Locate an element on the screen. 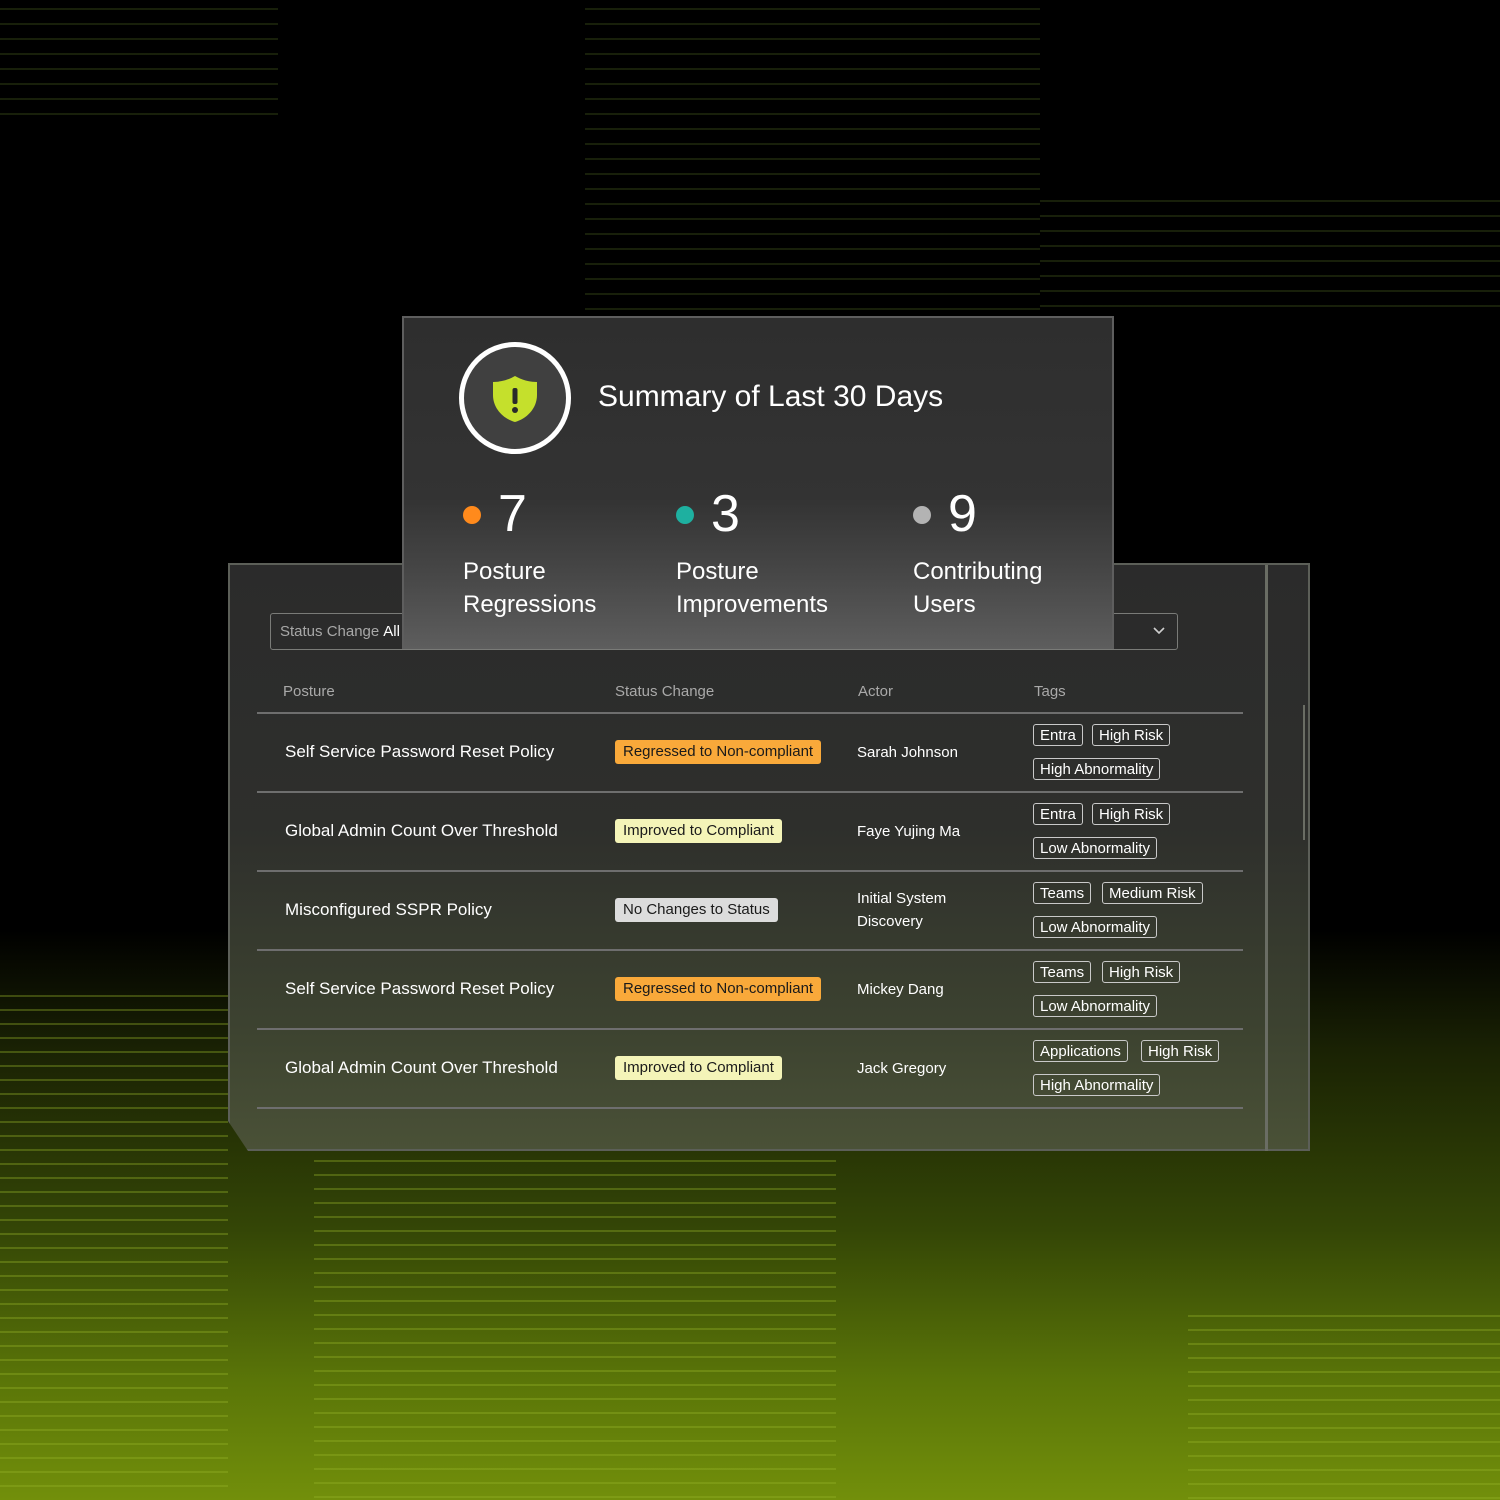 The image size is (1500, 1500). panel-scrollbar is located at coordinates (1266, 858).